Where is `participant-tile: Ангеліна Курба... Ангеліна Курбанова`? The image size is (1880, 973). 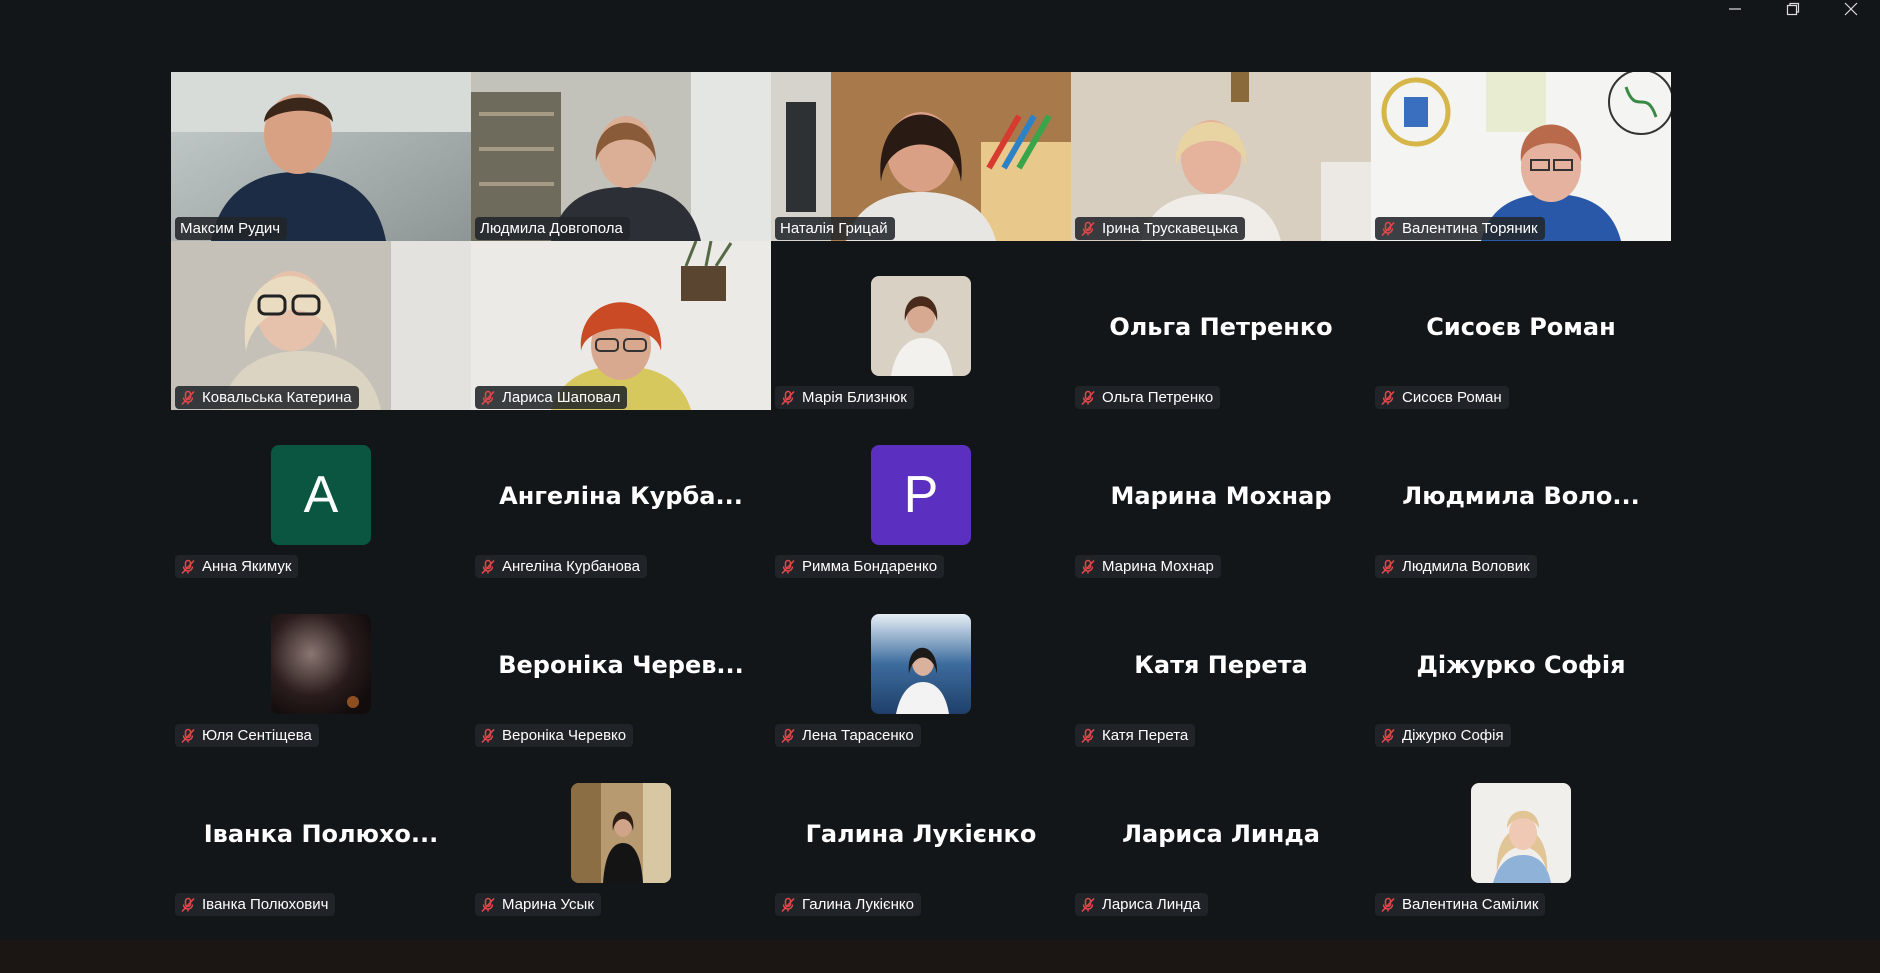 participant-tile: Ангеліна Курба... Ангеліна Курбанова is located at coordinates (621, 494).